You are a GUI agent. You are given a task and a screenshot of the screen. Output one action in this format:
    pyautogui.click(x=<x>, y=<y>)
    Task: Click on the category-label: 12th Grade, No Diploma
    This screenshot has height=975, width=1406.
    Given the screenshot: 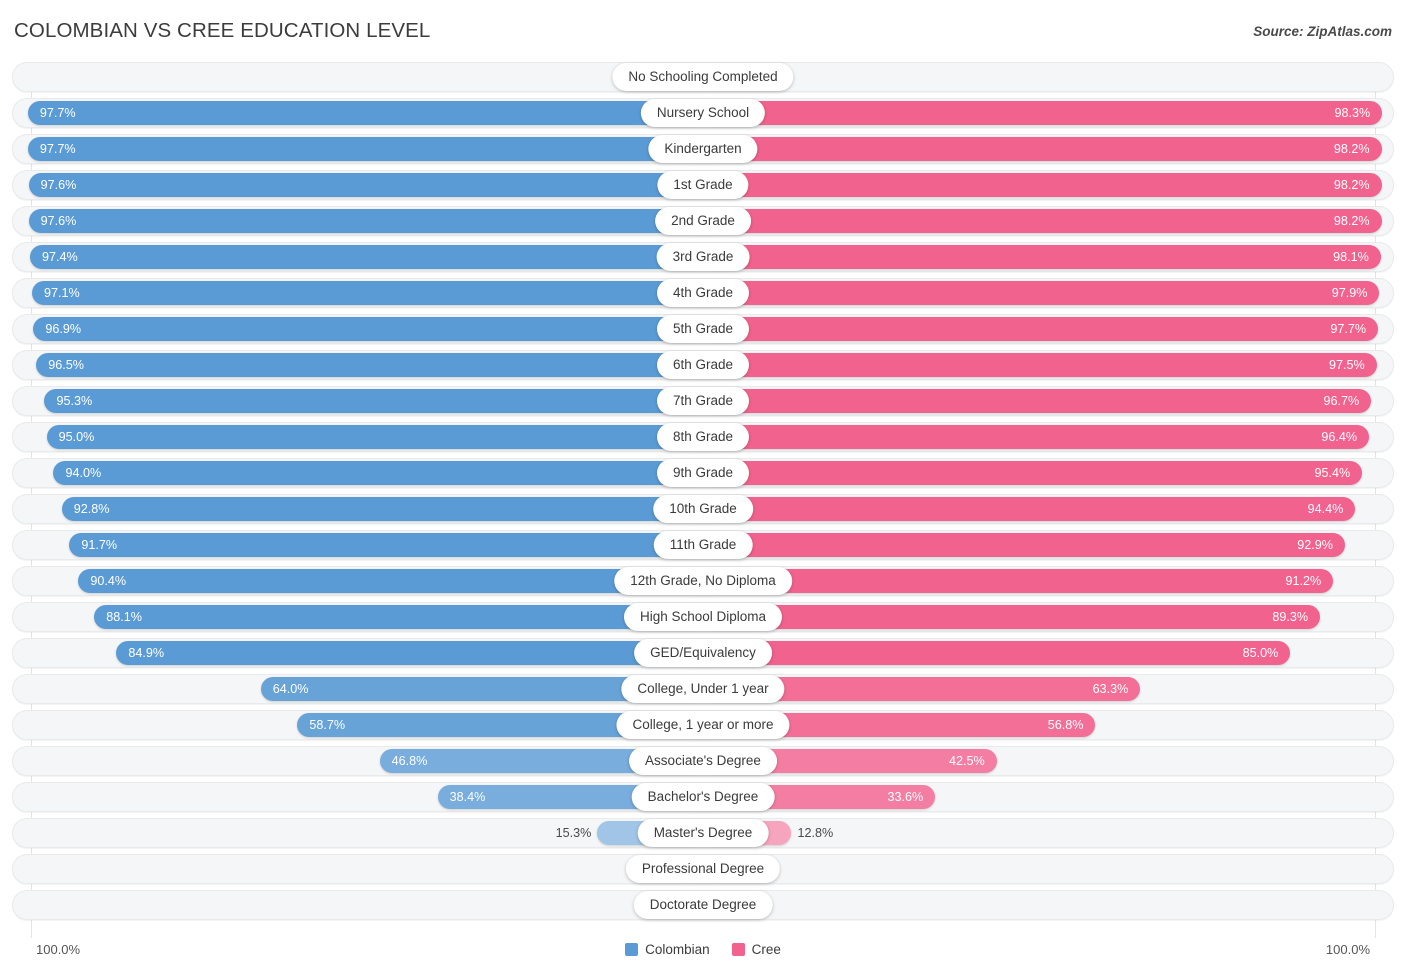 What is the action you would take?
    pyautogui.click(x=703, y=581)
    